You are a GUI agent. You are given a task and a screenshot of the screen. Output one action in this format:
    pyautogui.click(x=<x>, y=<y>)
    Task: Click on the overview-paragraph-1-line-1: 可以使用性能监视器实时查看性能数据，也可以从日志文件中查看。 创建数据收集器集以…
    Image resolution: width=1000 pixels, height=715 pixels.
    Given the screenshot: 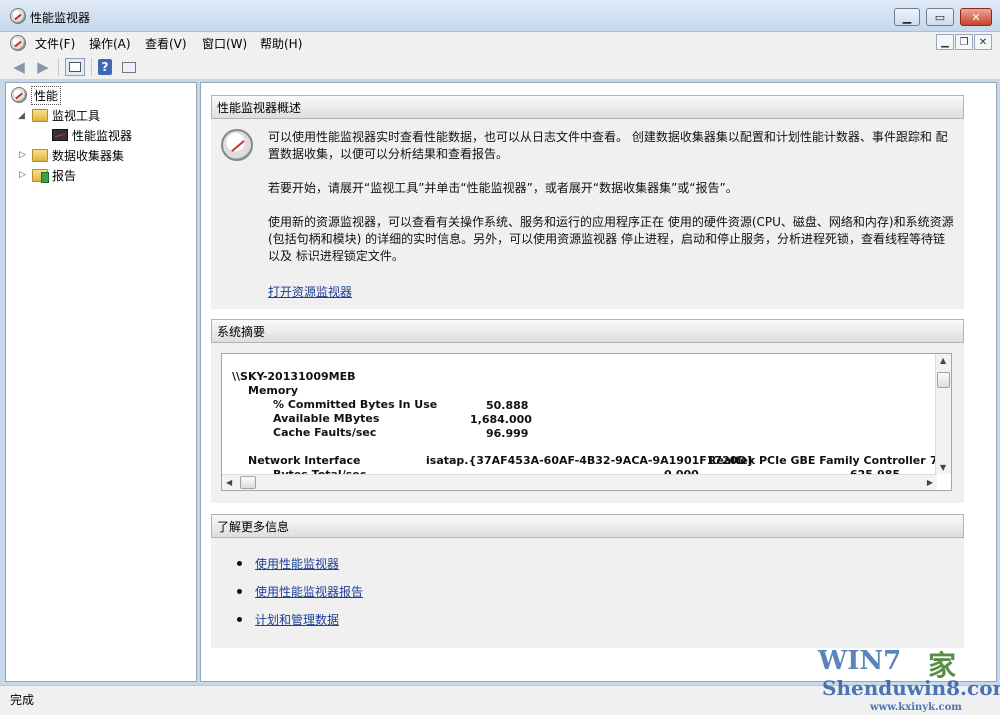 What is the action you would take?
    pyautogui.click(x=608, y=137)
    